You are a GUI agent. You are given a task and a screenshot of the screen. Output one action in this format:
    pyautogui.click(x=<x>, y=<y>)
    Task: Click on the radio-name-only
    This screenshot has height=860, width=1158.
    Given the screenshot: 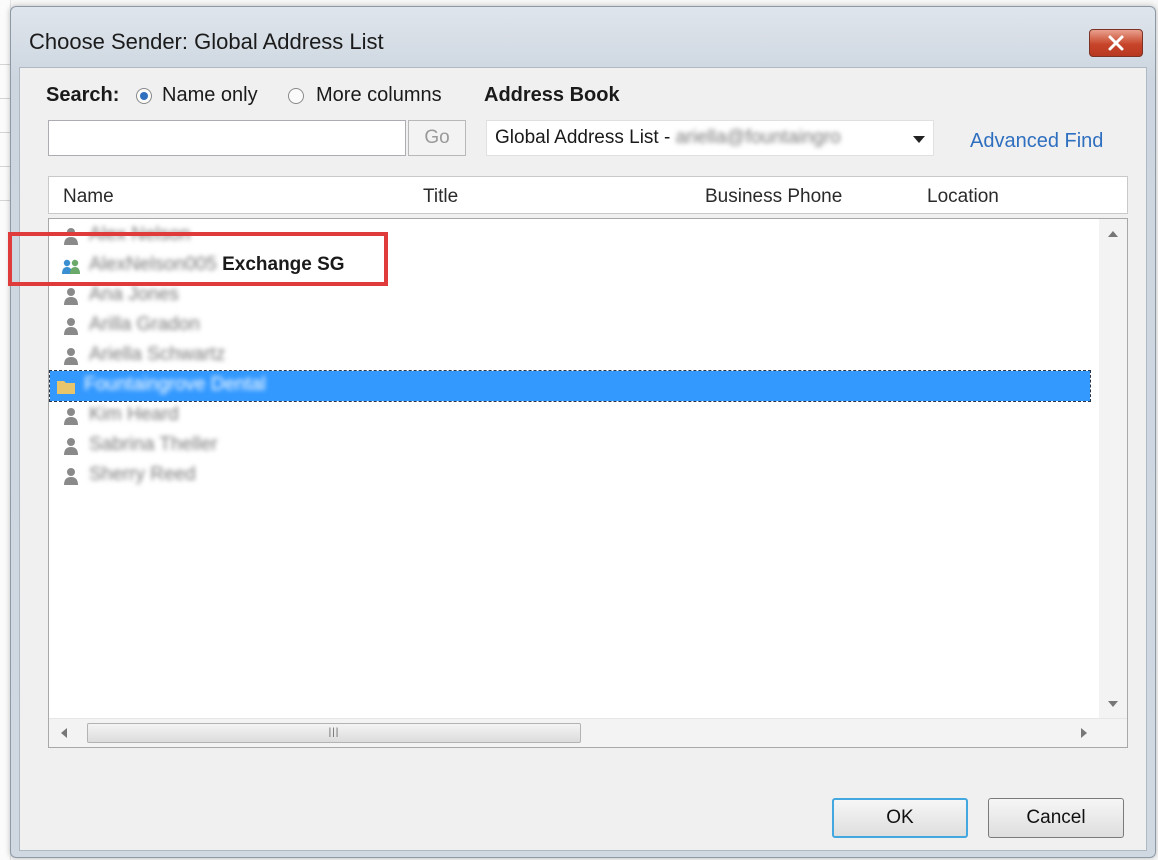 What is the action you would take?
    pyautogui.click(x=144, y=96)
    